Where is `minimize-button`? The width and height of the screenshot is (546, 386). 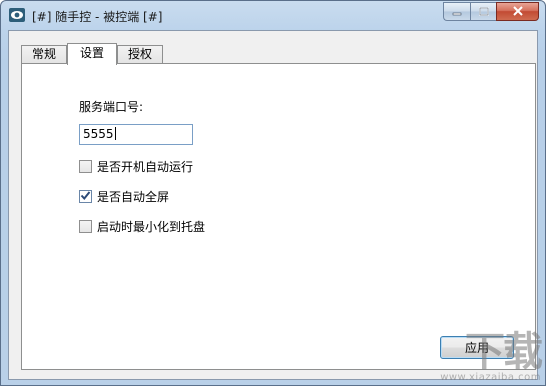 minimize-button is located at coordinates (456, 11).